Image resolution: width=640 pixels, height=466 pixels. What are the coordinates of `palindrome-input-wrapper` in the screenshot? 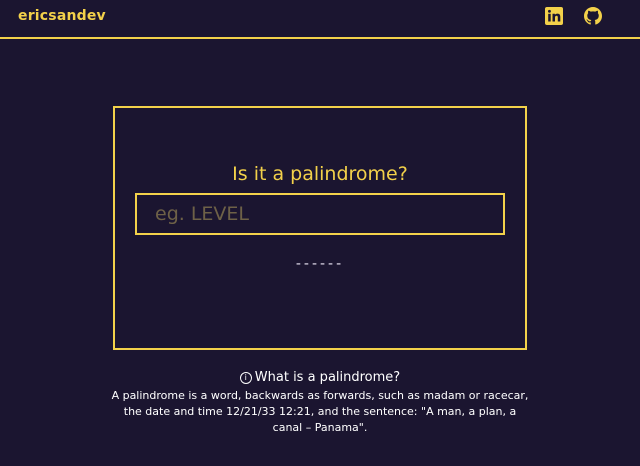 It's located at (320, 214).